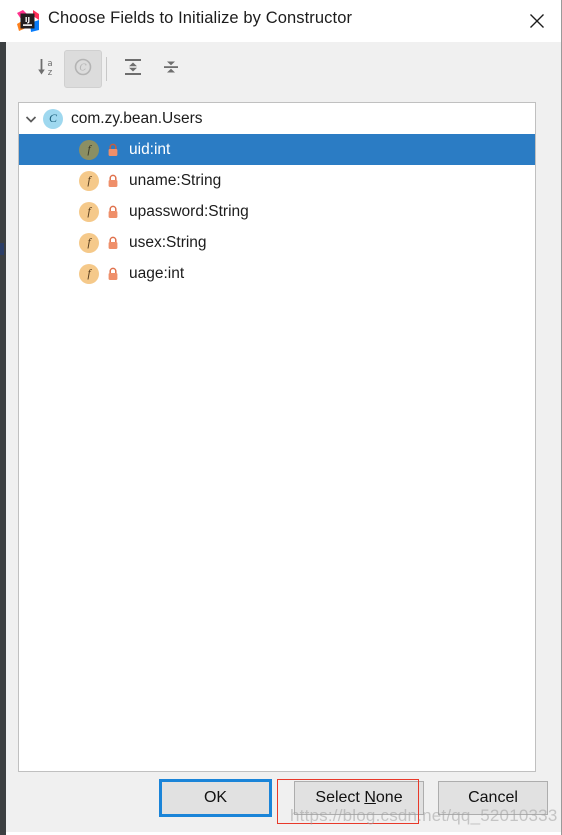  I want to click on field-label: usex:String, so click(168, 242).